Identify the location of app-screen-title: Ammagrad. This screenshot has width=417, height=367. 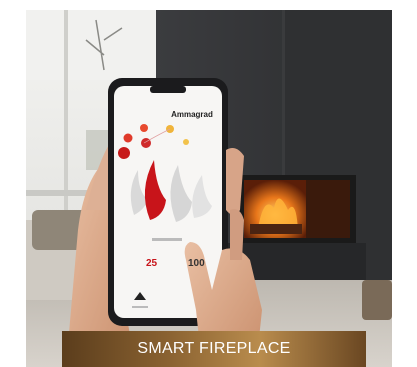
(192, 114).